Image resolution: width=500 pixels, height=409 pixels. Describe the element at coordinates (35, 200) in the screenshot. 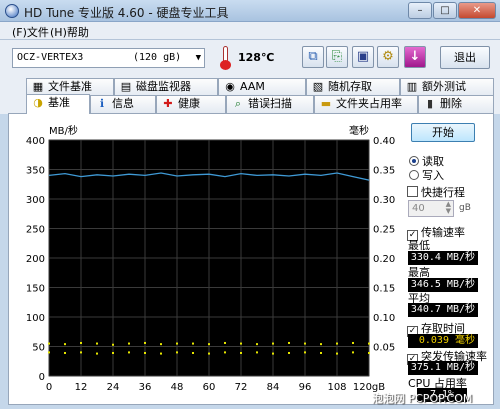

I see `y-left-tick-label: 300` at that location.